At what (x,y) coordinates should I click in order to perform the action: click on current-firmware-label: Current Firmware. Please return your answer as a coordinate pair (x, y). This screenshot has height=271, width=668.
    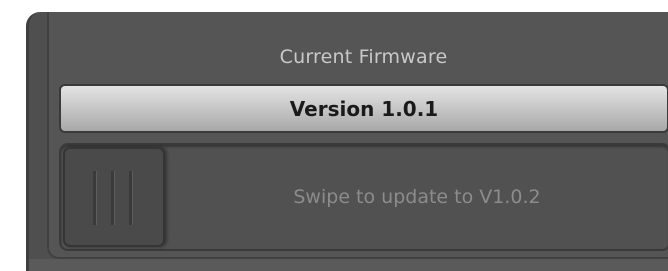
    Looking at the image, I should click on (363, 57).